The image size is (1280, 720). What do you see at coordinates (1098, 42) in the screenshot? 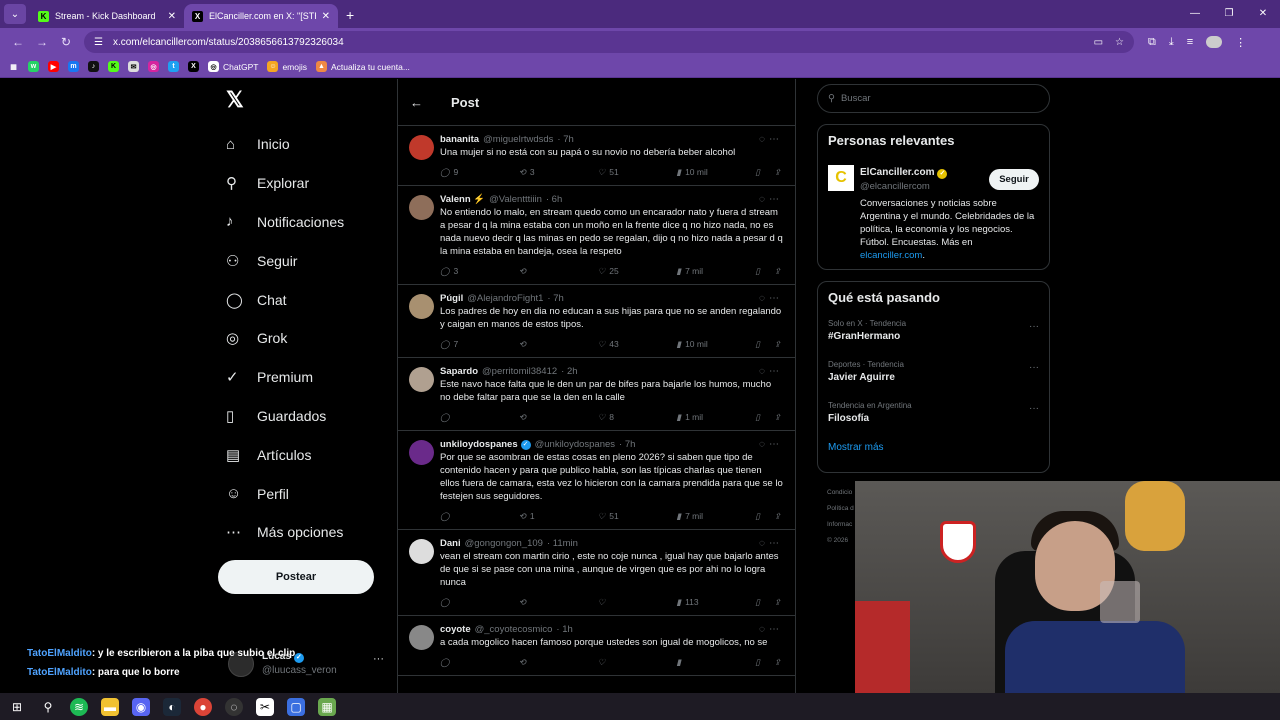
I see `cast-icon: ▭` at bounding box center [1098, 42].